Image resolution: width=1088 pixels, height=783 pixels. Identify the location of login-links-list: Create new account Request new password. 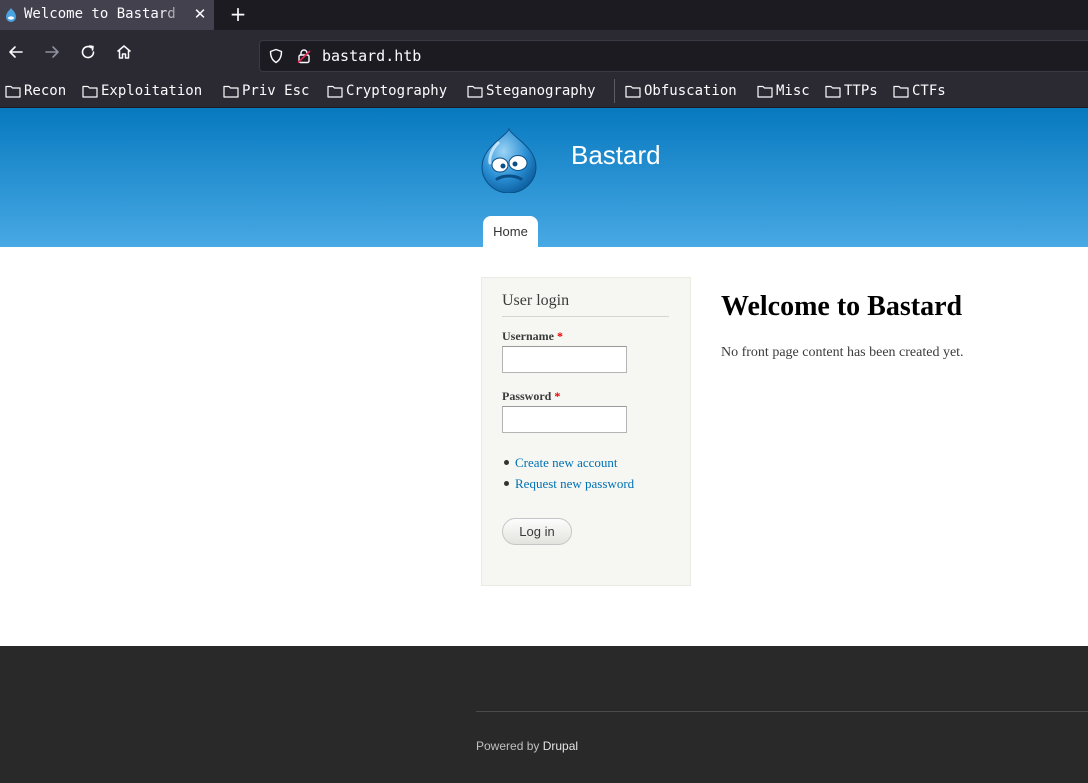
(568, 473).